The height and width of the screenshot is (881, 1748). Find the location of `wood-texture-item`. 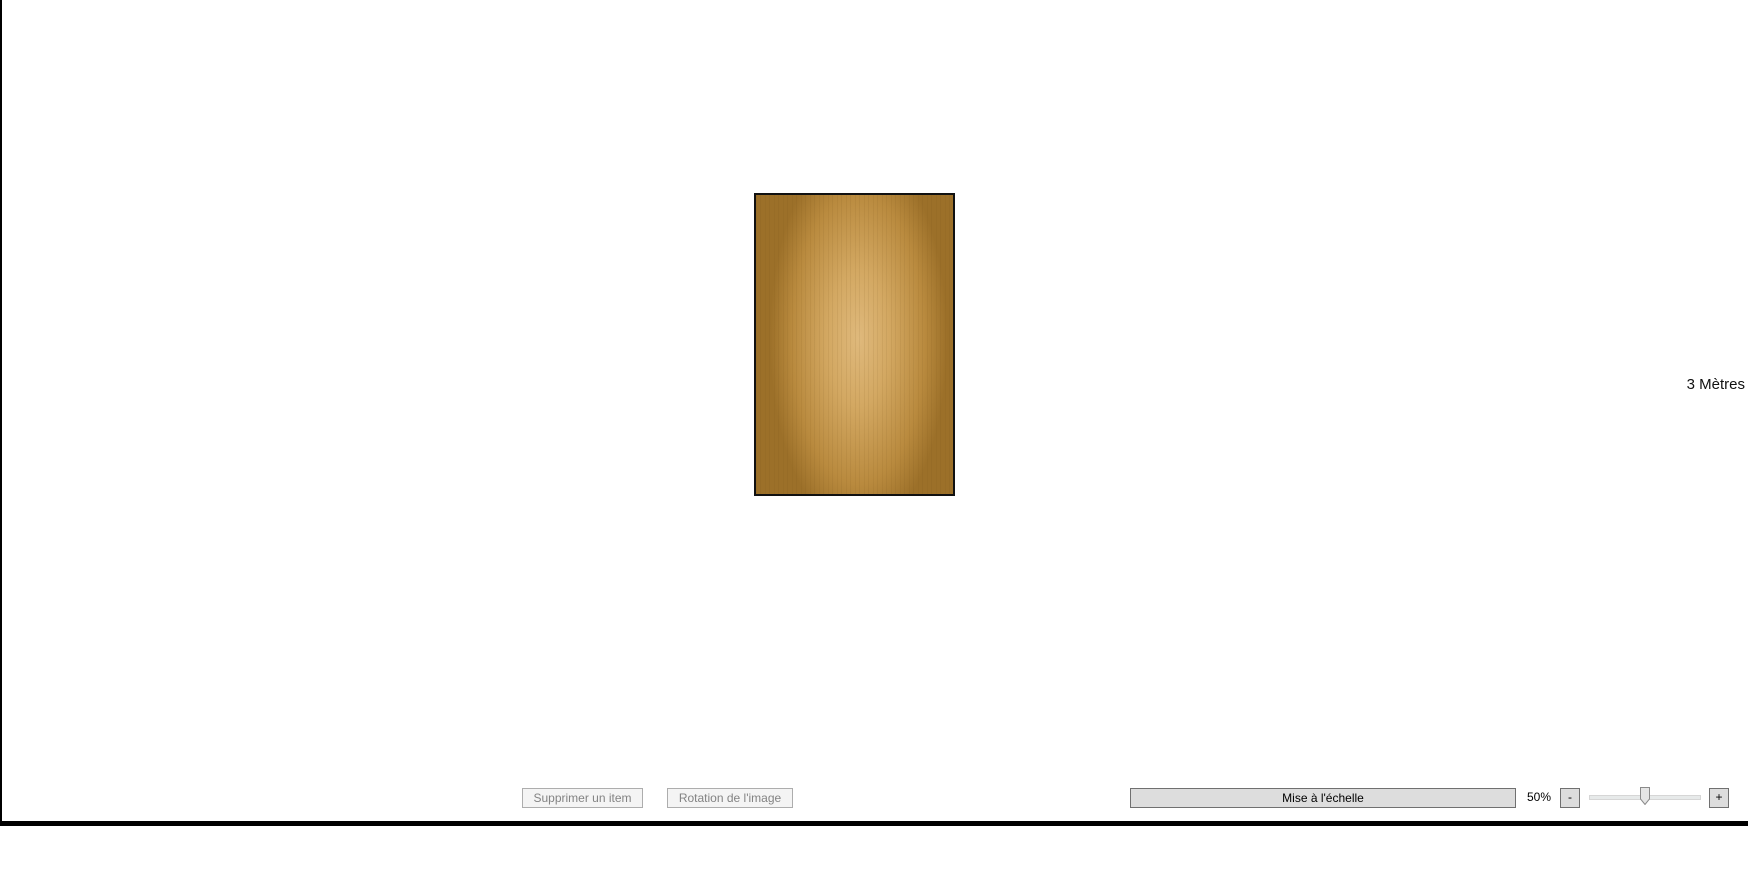

wood-texture-item is located at coordinates (854, 344).